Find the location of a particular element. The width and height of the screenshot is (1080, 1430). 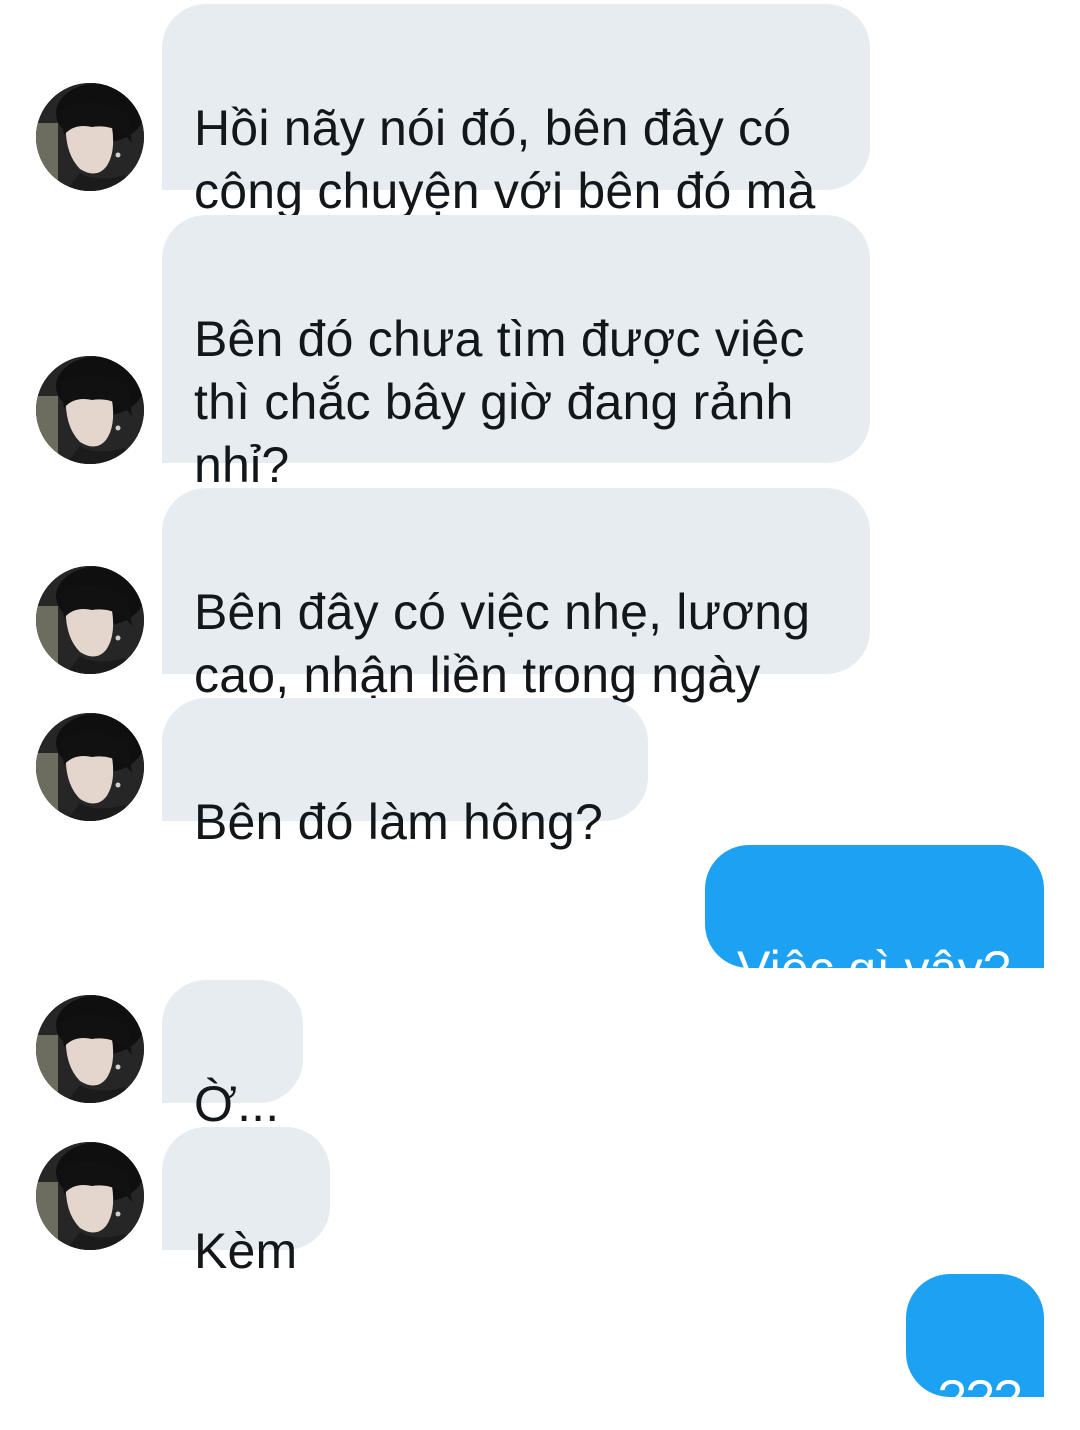

message-text: Kèm is located at coordinates (246, 1251).